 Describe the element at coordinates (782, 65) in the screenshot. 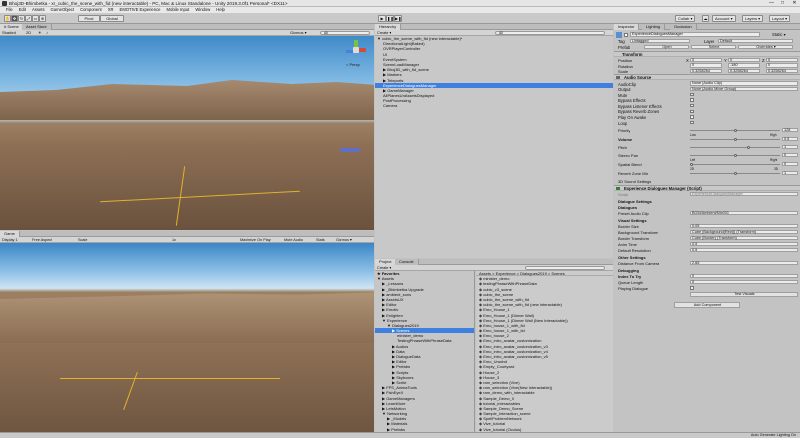

I see `rotation-z-field: 0` at that location.